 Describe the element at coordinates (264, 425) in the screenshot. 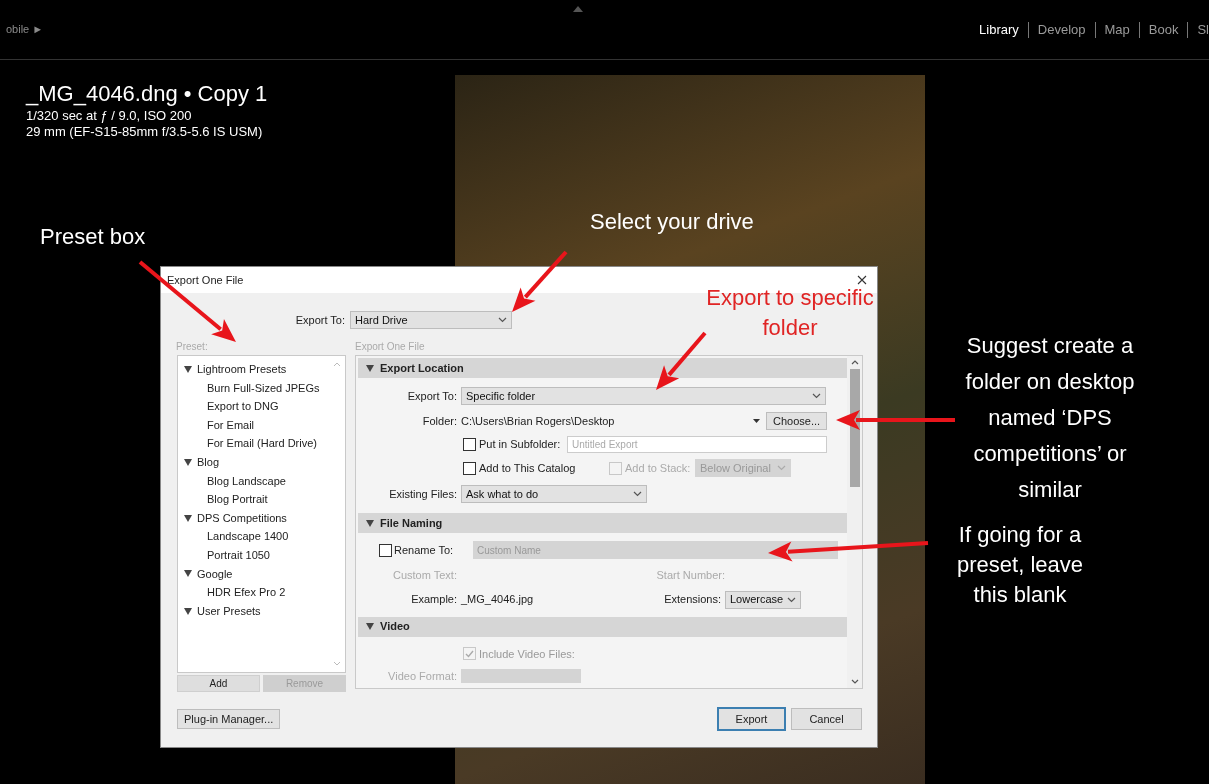

I see `preset-item: For Email` at that location.